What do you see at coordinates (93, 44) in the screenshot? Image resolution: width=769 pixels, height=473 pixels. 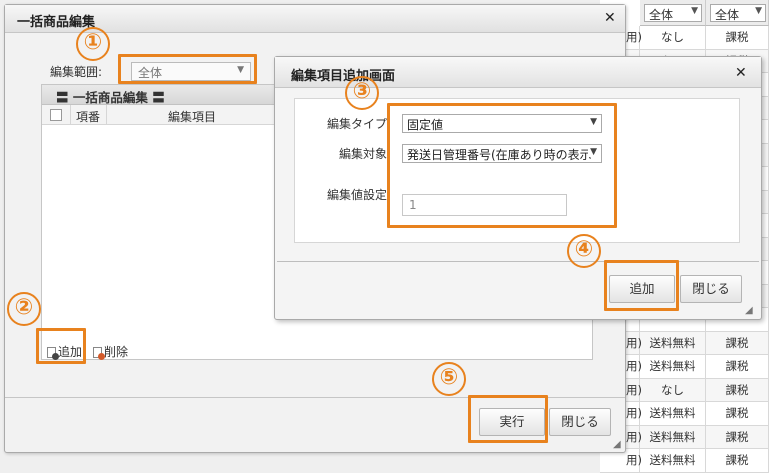 I see `step-1-marker: ①` at bounding box center [93, 44].